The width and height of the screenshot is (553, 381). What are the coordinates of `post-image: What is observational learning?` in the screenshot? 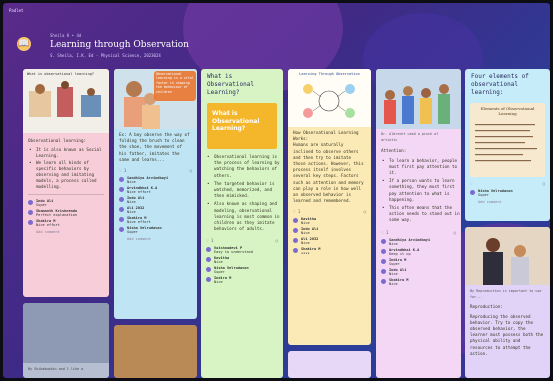 It's located at (66, 101).